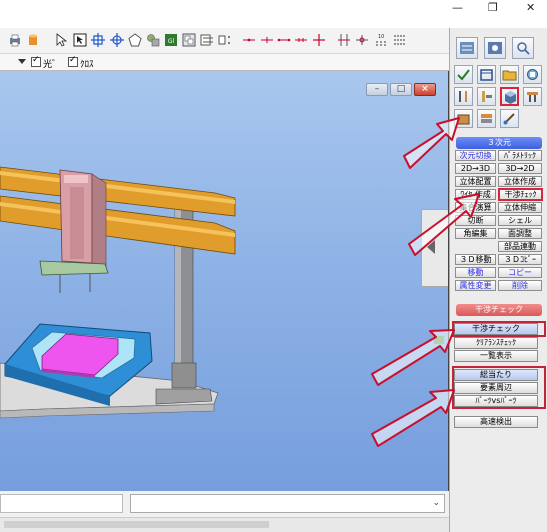  Describe the element at coordinates (401, 89) in the screenshot. I see `viewport-restore-button: □` at that location.